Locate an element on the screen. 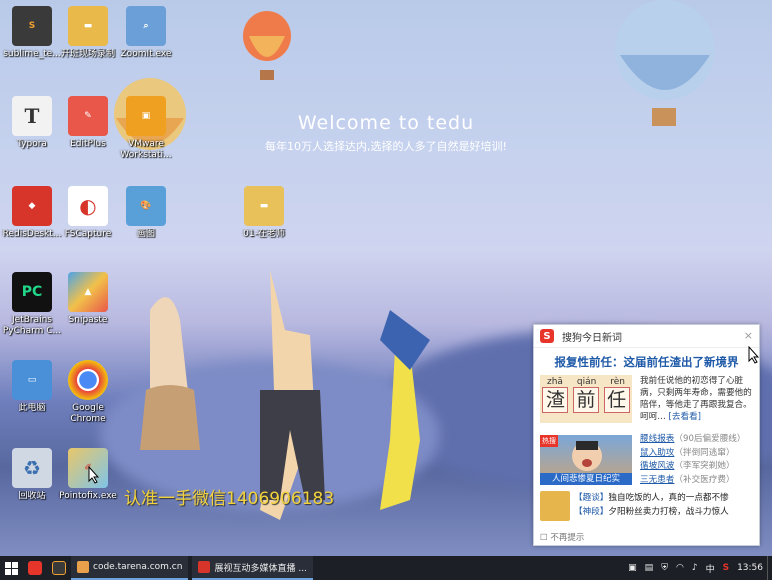  sublime-icon: S is located at coordinates (32, 26).